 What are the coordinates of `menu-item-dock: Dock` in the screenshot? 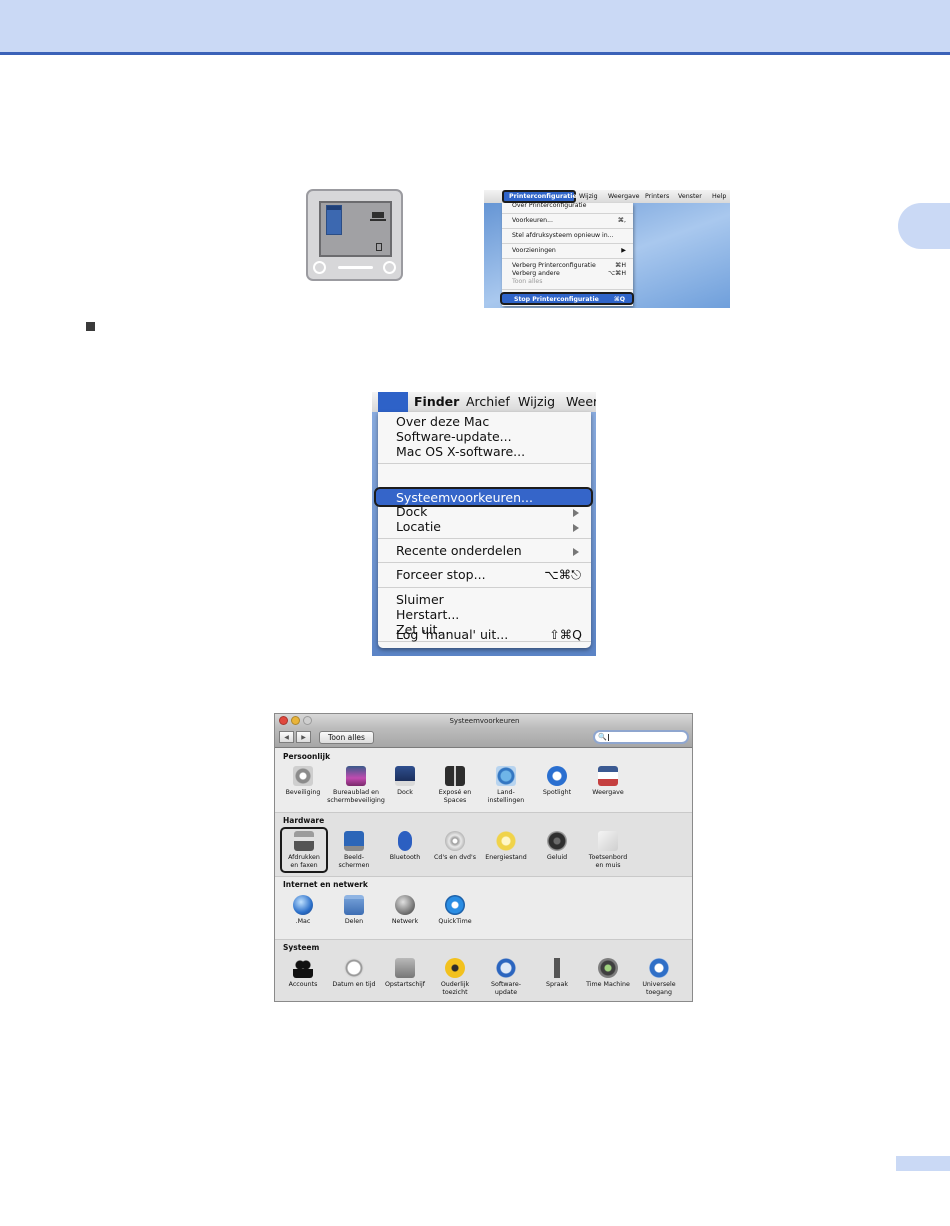 It's located at (411, 511).